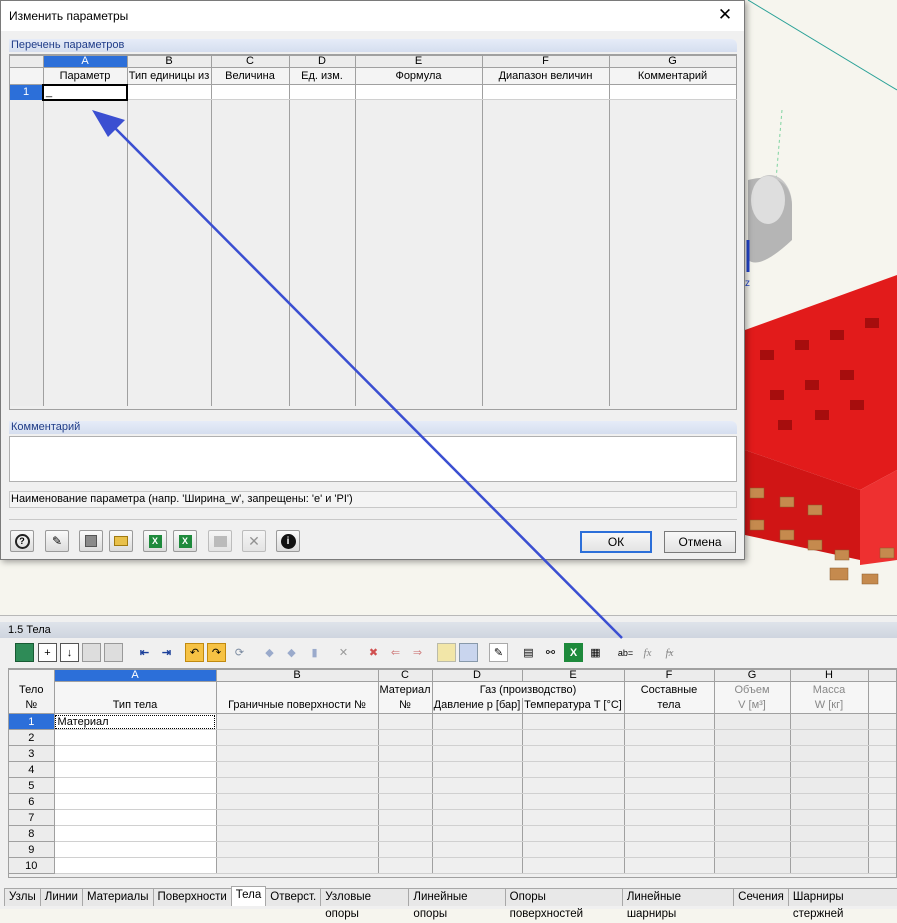  Describe the element at coordinates (192, 897) in the screenshot. I see `tab-surfaces: Поверхности` at that location.